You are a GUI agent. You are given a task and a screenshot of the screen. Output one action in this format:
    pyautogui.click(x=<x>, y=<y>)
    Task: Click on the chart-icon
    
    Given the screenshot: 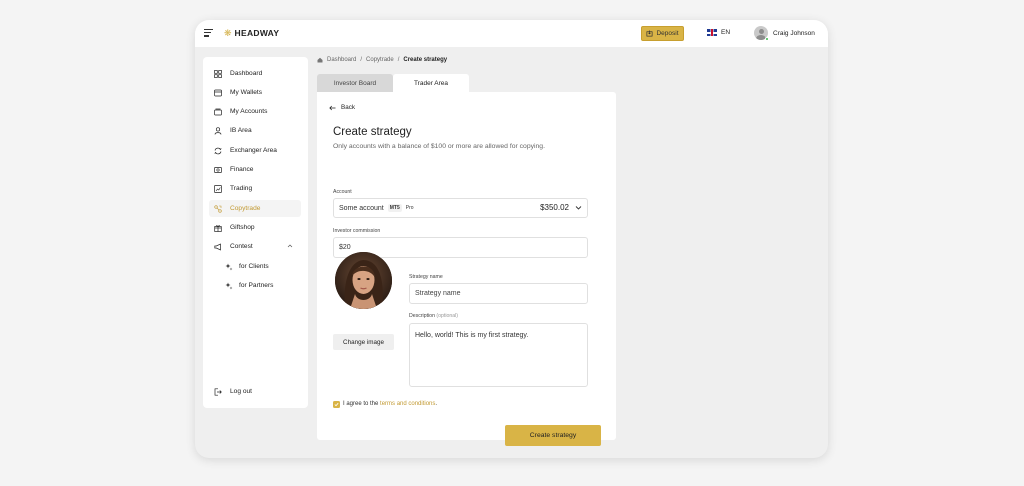 What is the action you would take?
    pyautogui.click(x=218, y=188)
    